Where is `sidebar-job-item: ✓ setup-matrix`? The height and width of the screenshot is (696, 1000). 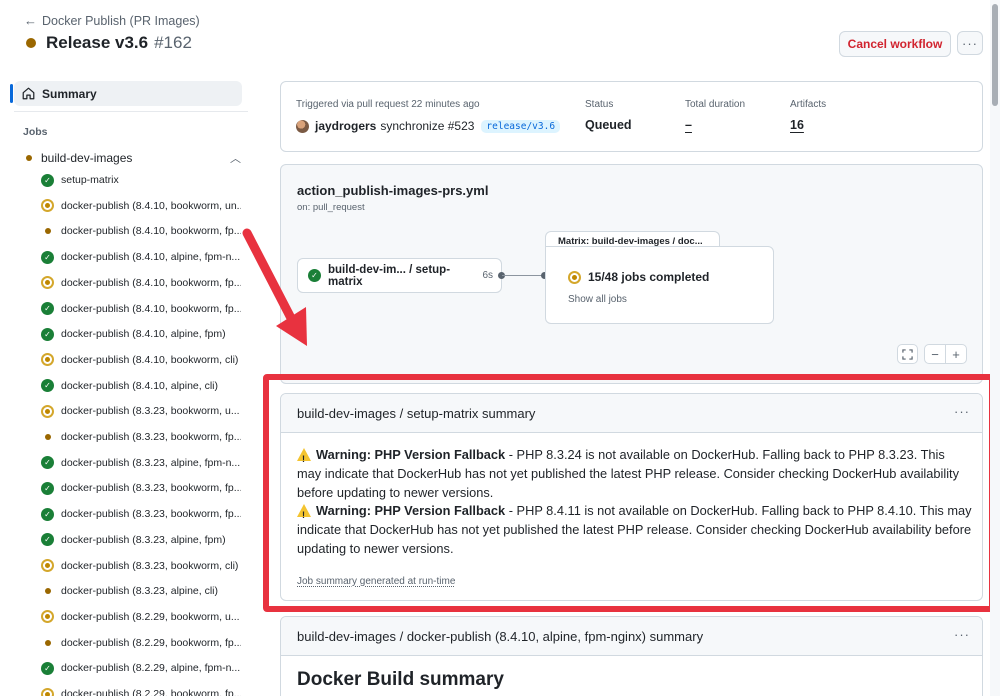 sidebar-job-item: ✓ setup-matrix is located at coordinates (141, 180).